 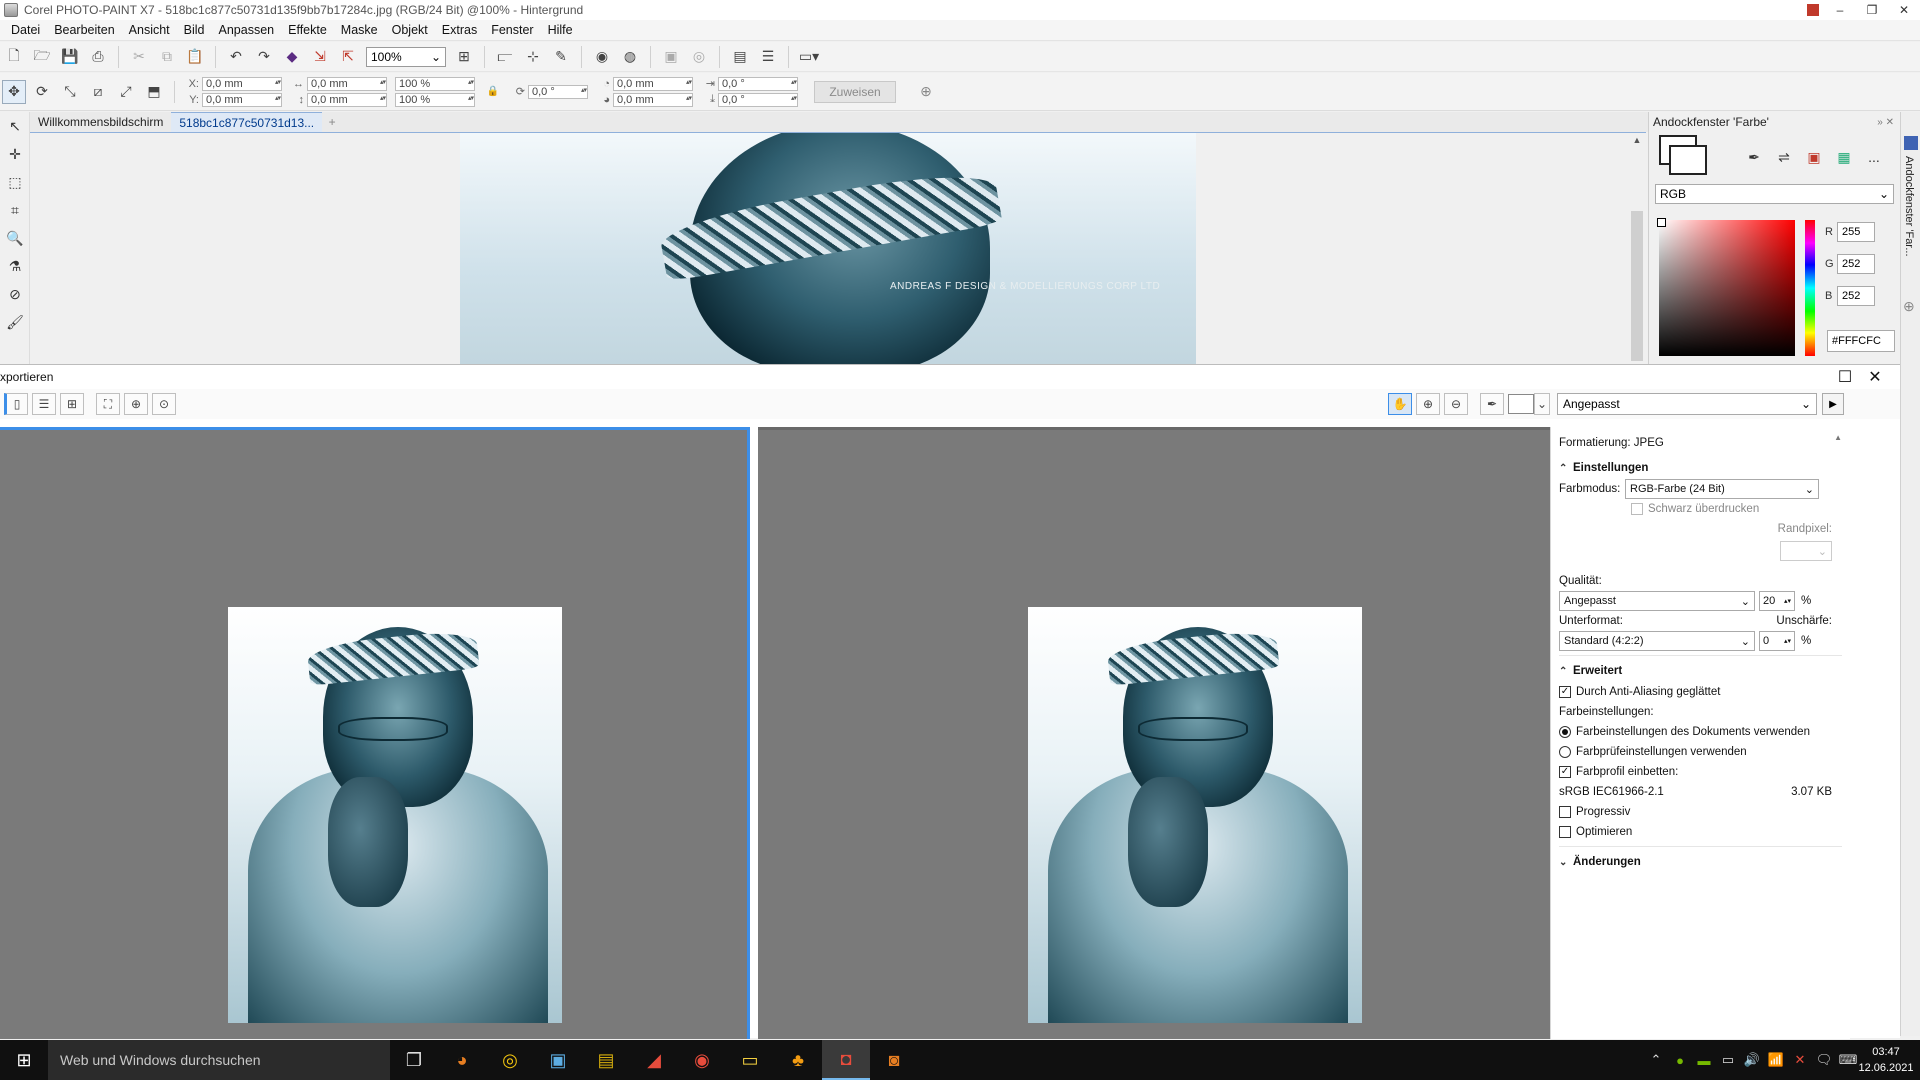 What do you see at coordinates (1875, 377) in the screenshot?
I see `close-dialog-icon: ✕` at bounding box center [1875, 377].